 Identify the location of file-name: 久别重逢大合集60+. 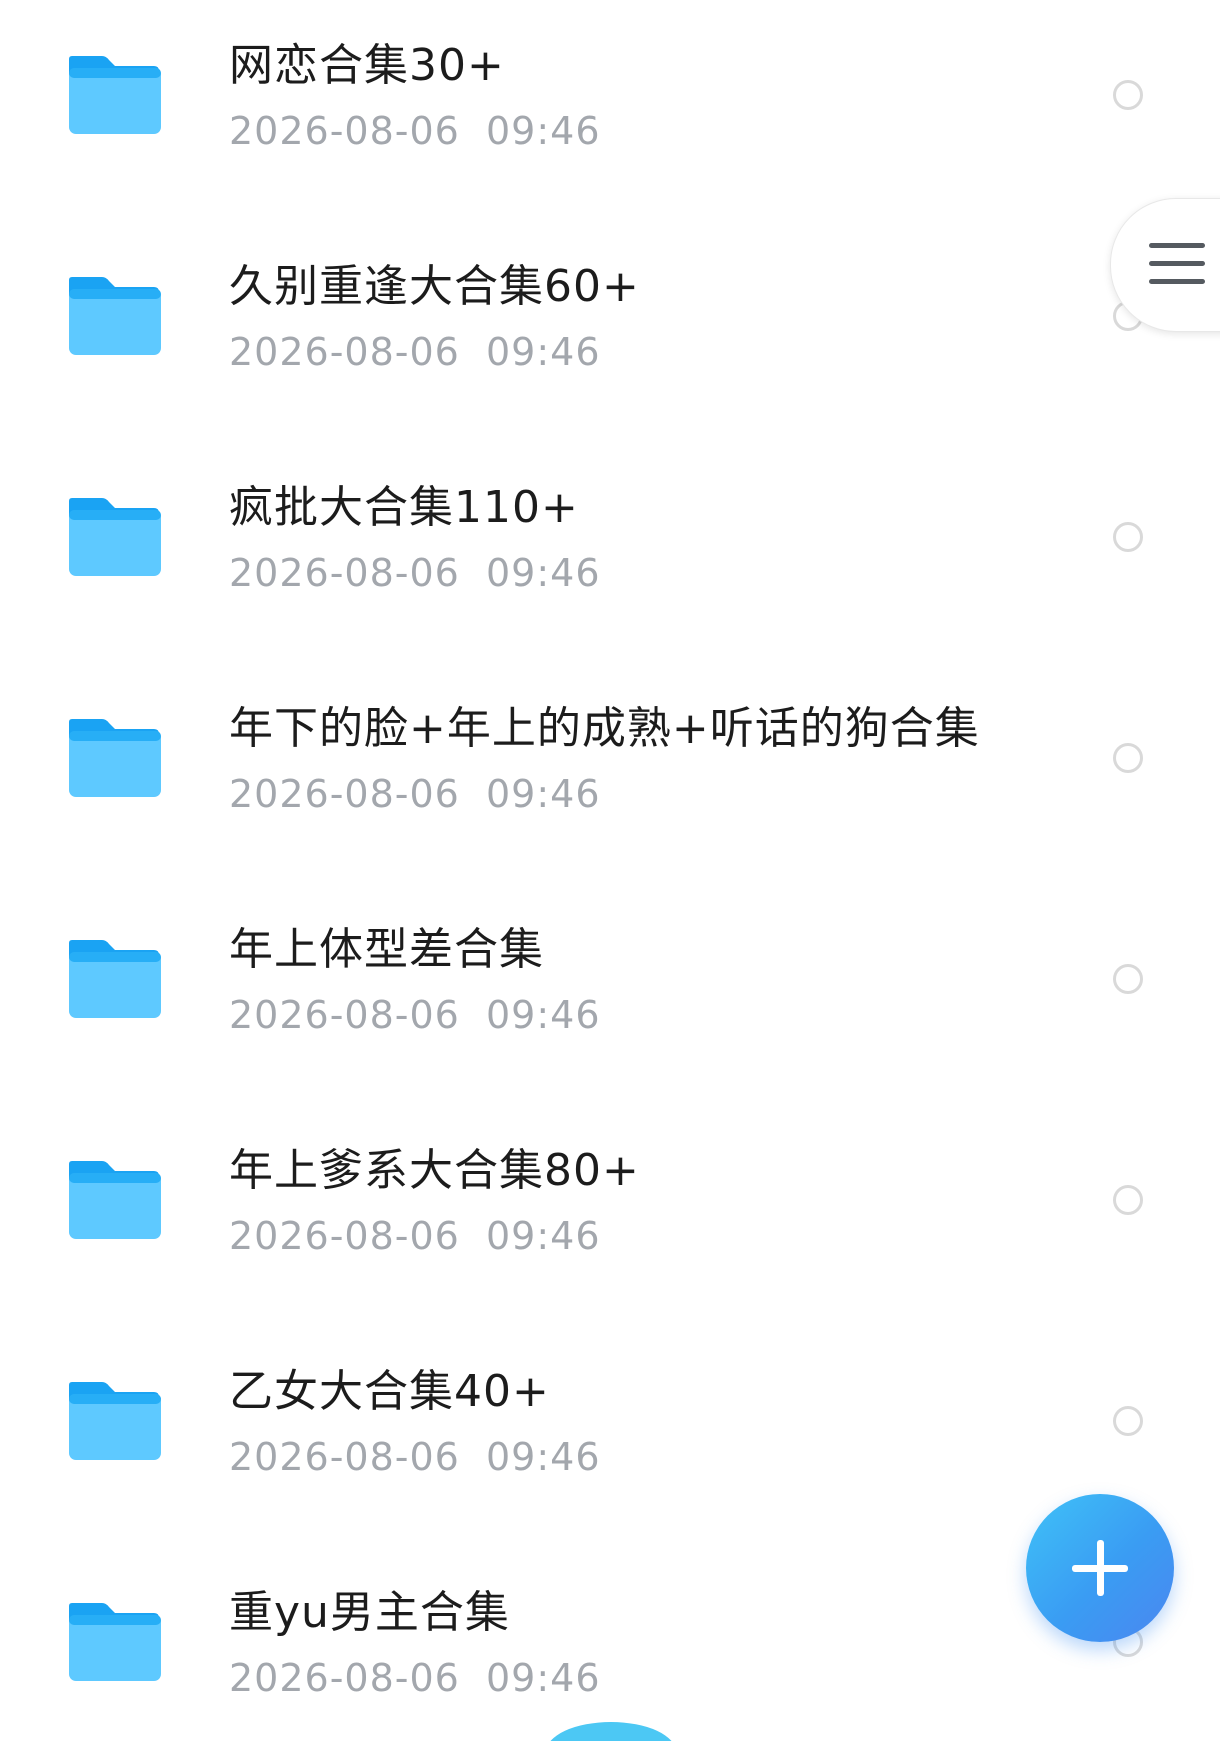
(434, 286).